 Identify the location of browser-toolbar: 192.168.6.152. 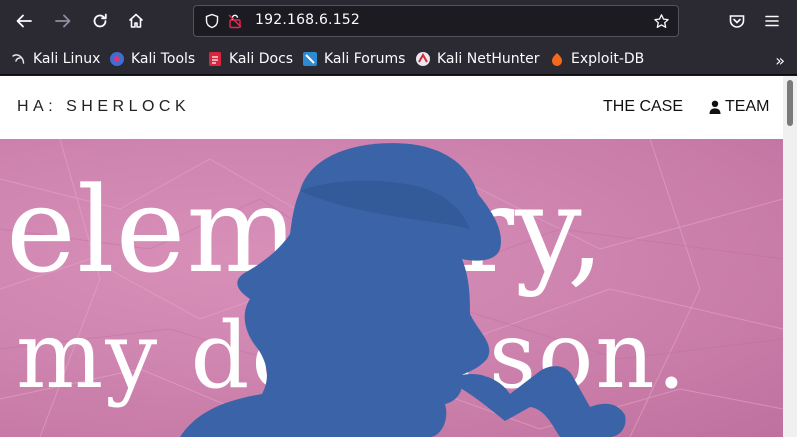
(398, 21).